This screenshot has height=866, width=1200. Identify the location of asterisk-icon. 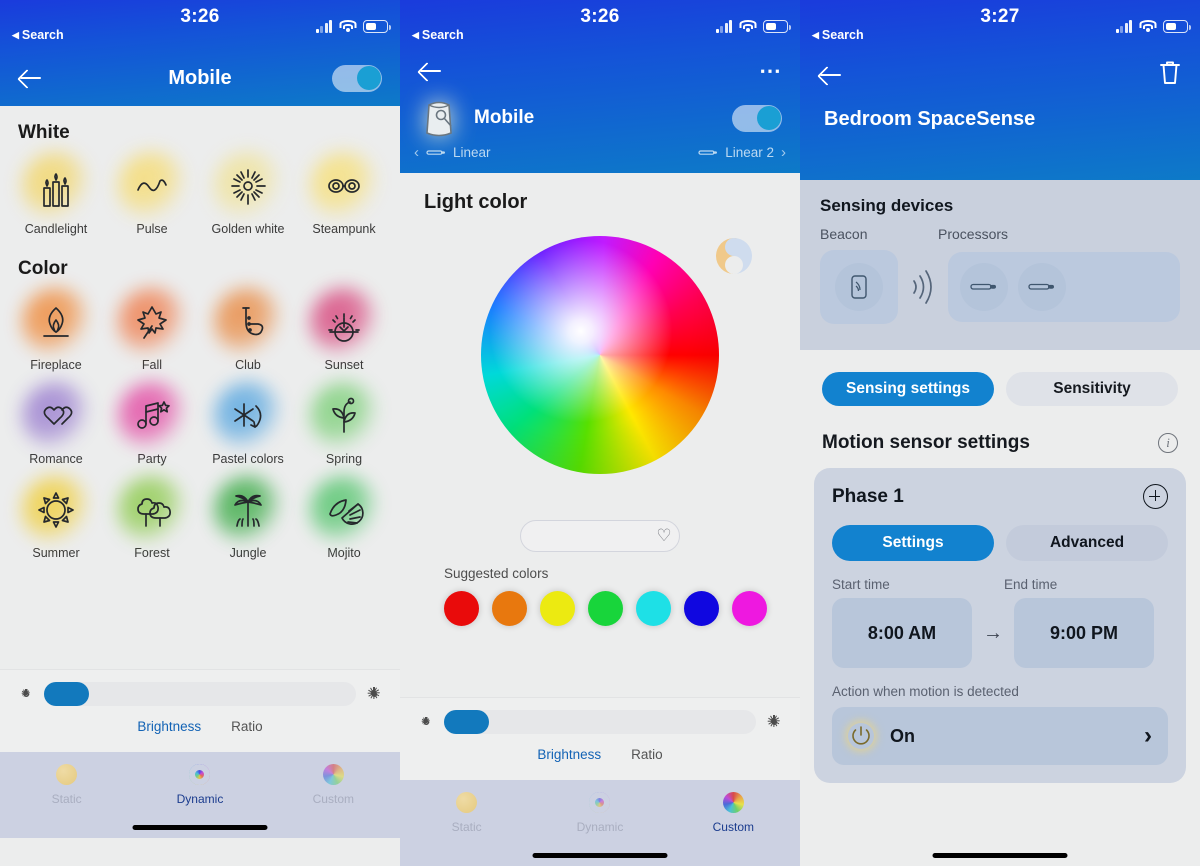
(248, 416).